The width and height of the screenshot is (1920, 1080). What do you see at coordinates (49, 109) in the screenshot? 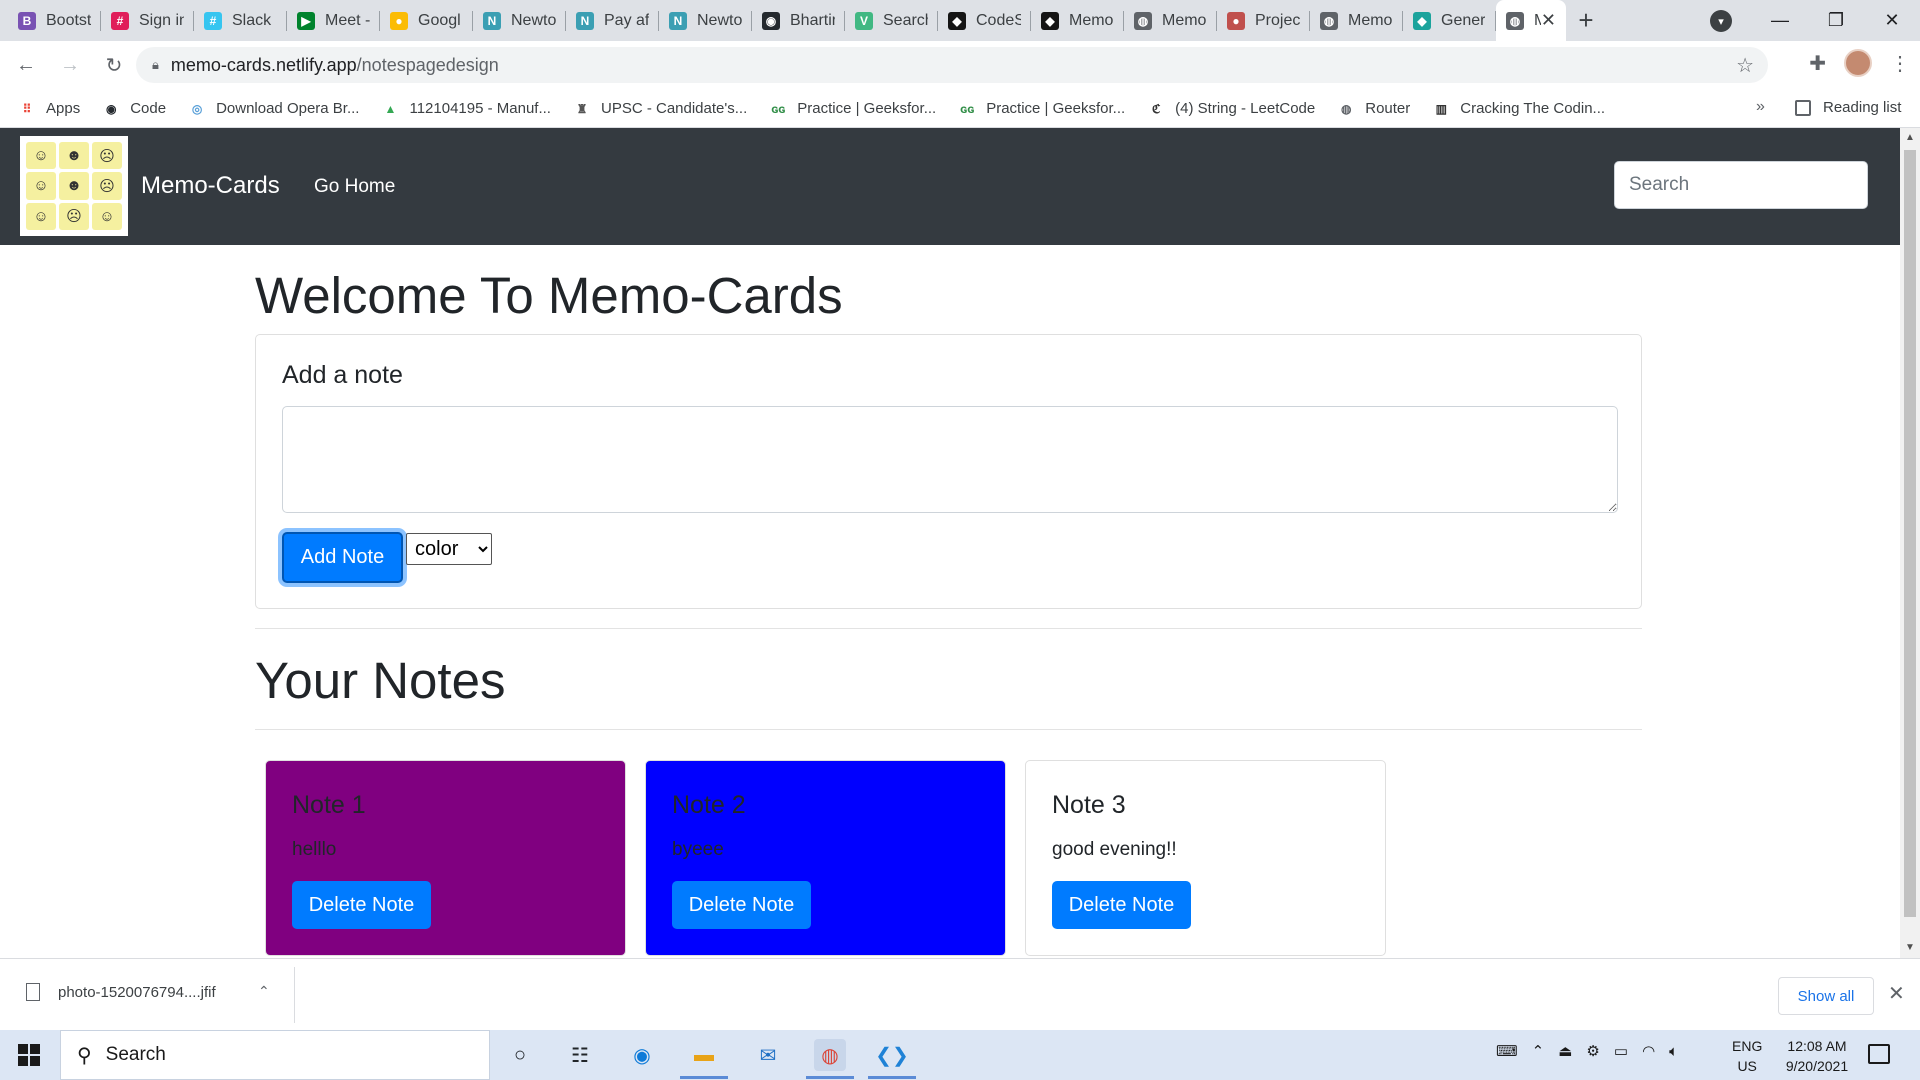
I see `bookmark-item: ⠿ Apps` at bounding box center [49, 109].